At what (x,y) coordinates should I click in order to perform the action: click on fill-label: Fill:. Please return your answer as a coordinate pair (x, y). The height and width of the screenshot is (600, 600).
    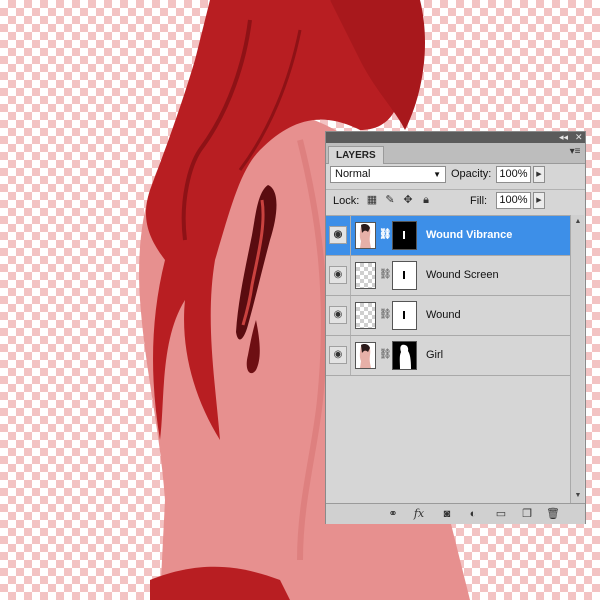
    Looking at the image, I should click on (479, 201).